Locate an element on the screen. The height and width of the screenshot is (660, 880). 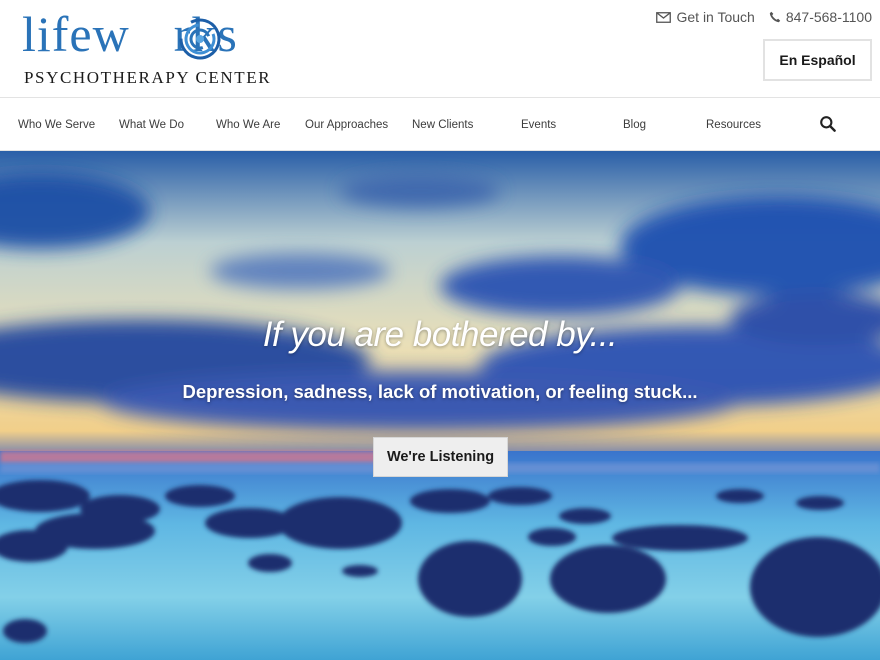
logo-word-start: lifew is located at coordinates (76, 34).